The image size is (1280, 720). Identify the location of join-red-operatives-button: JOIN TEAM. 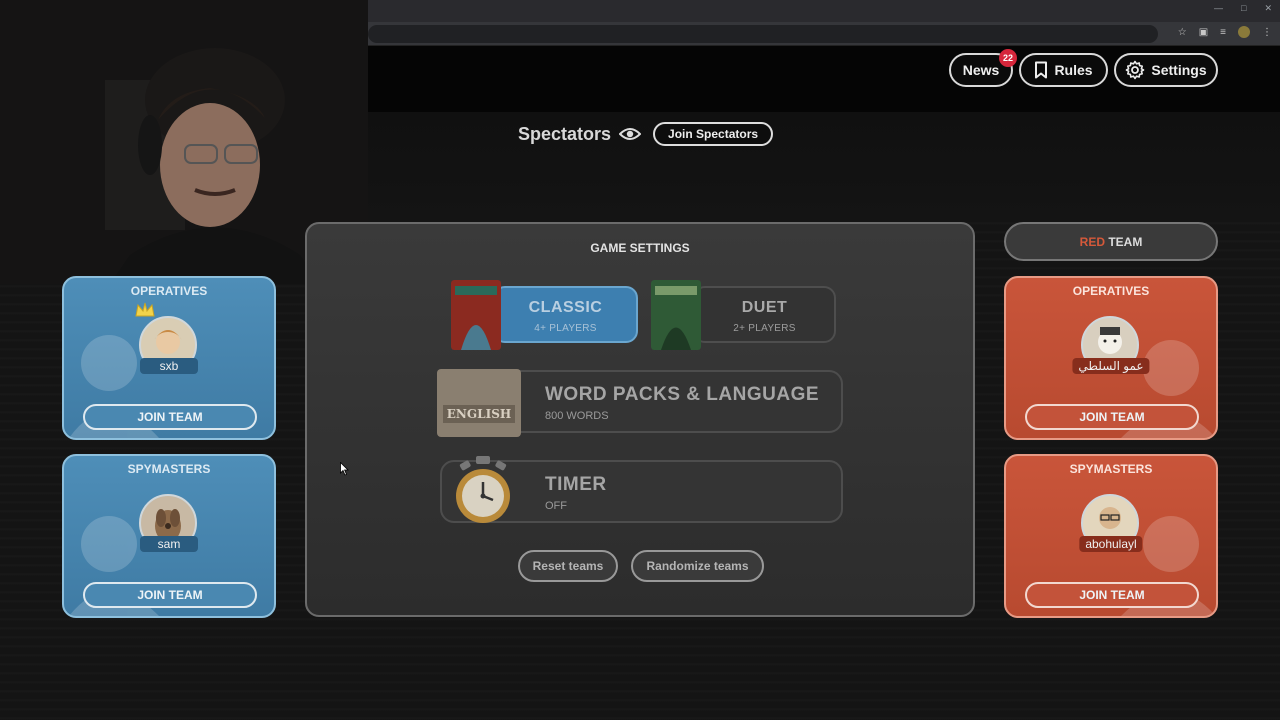
(1112, 417).